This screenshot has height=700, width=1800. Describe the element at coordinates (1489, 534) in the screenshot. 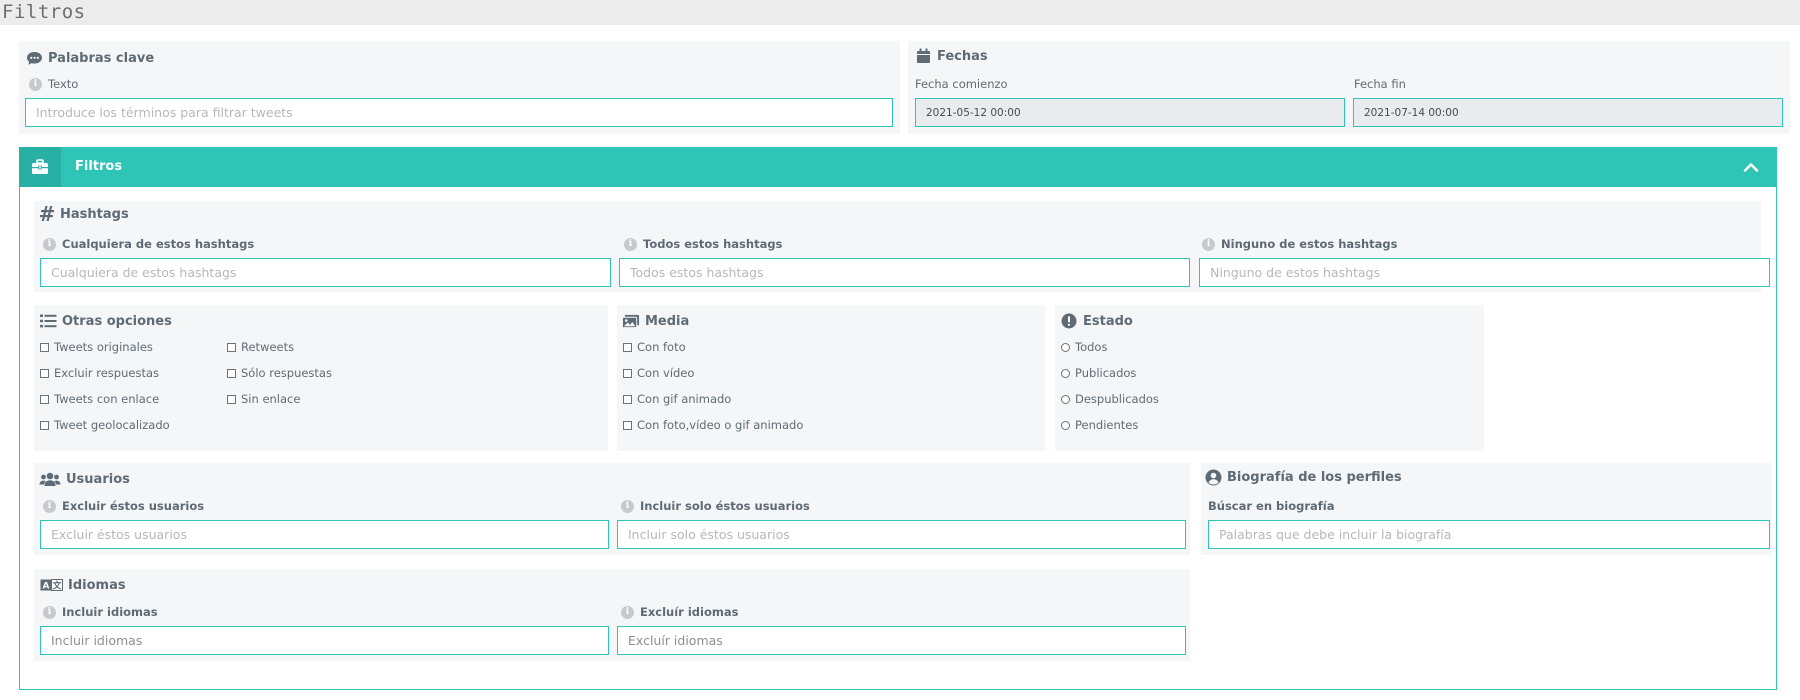

I see `bio-search-input: Palabras que debe incluir la biografía` at that location.